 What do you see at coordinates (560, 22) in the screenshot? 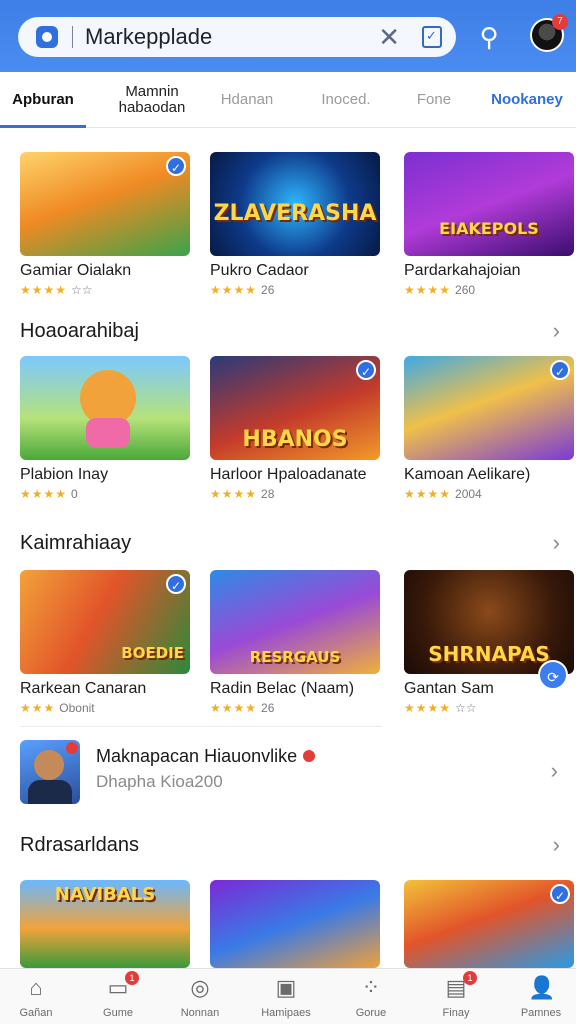
I see `avatar-badge: 7` at bounding box center [560, 22].